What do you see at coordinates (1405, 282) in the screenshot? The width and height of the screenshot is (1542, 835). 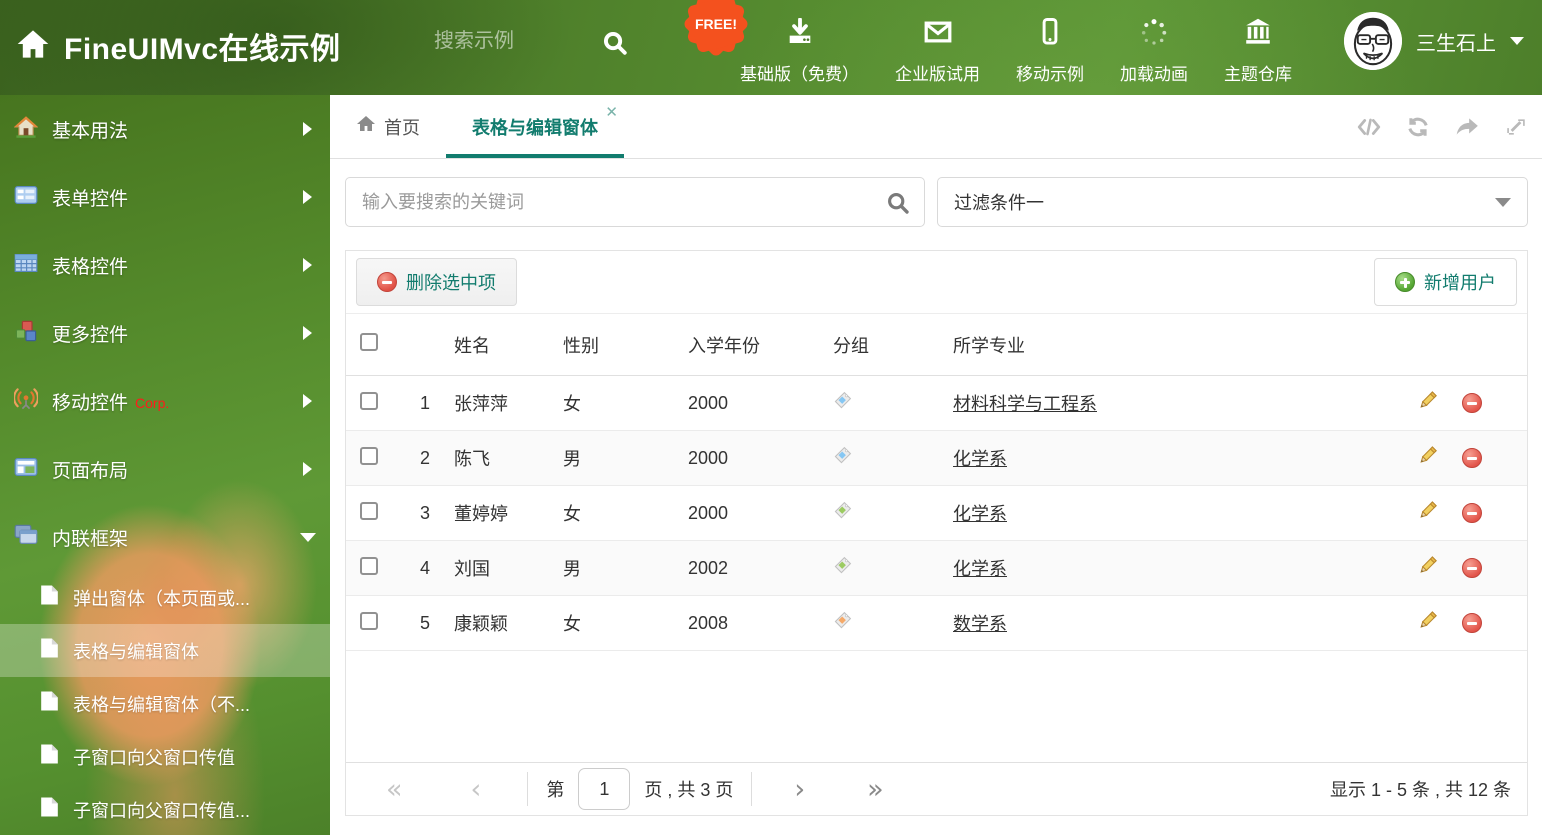 I see `plus-circle-icon` at bounding box center [1405, 282].